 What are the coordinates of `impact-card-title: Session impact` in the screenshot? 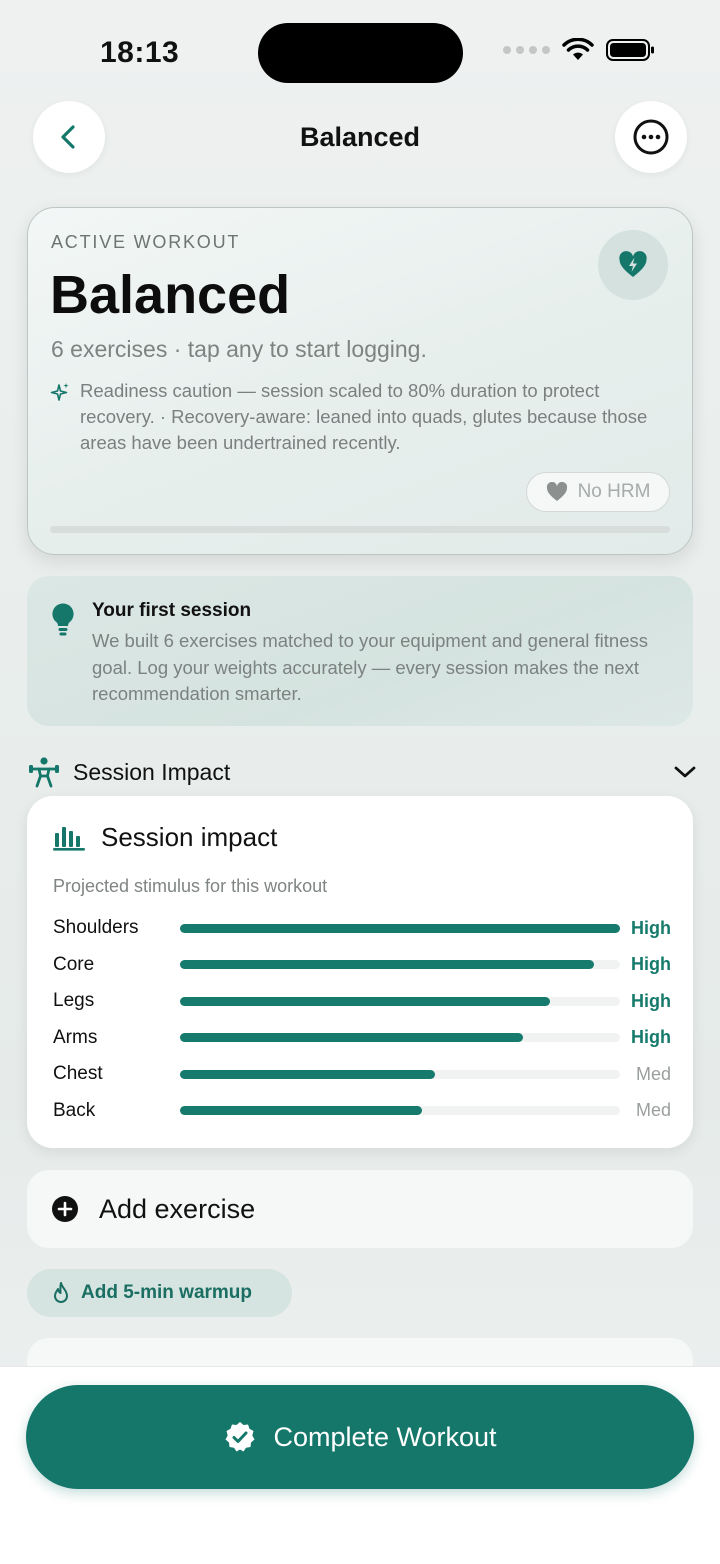 It's located at (189, 837).